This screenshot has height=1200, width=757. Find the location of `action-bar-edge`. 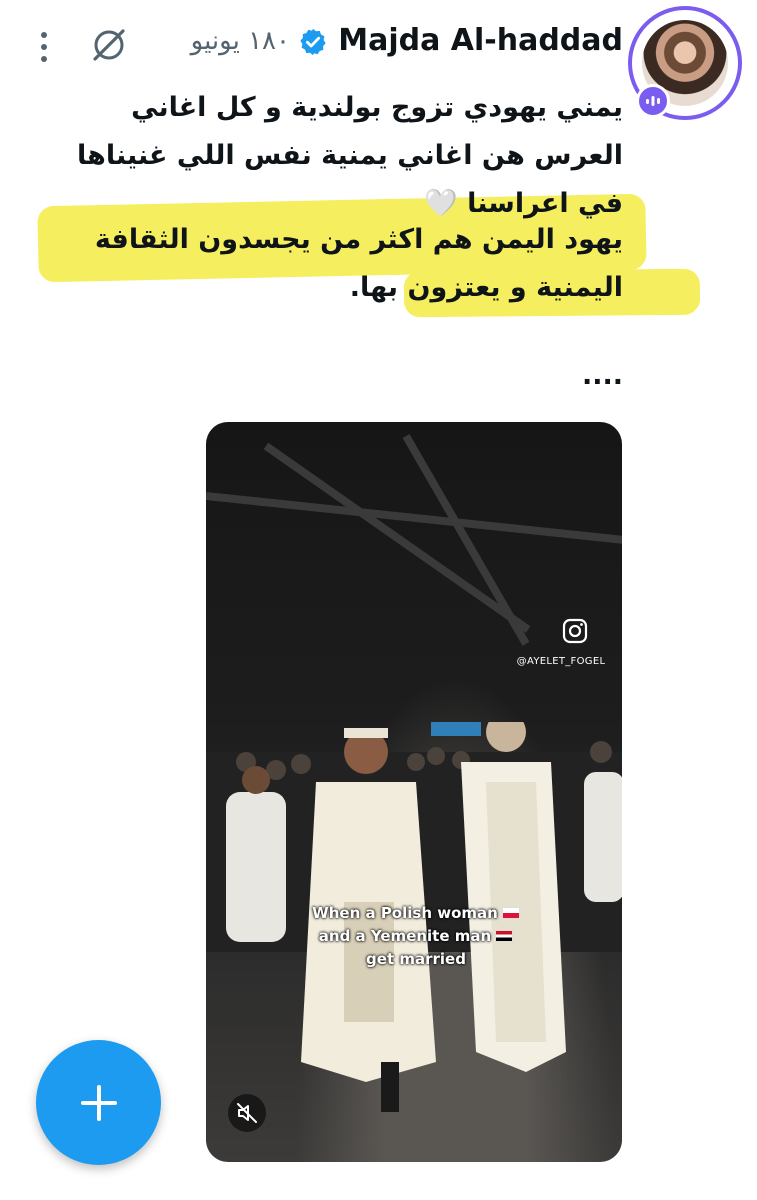

action-bar-edge is located at coordinates (378, 1193).